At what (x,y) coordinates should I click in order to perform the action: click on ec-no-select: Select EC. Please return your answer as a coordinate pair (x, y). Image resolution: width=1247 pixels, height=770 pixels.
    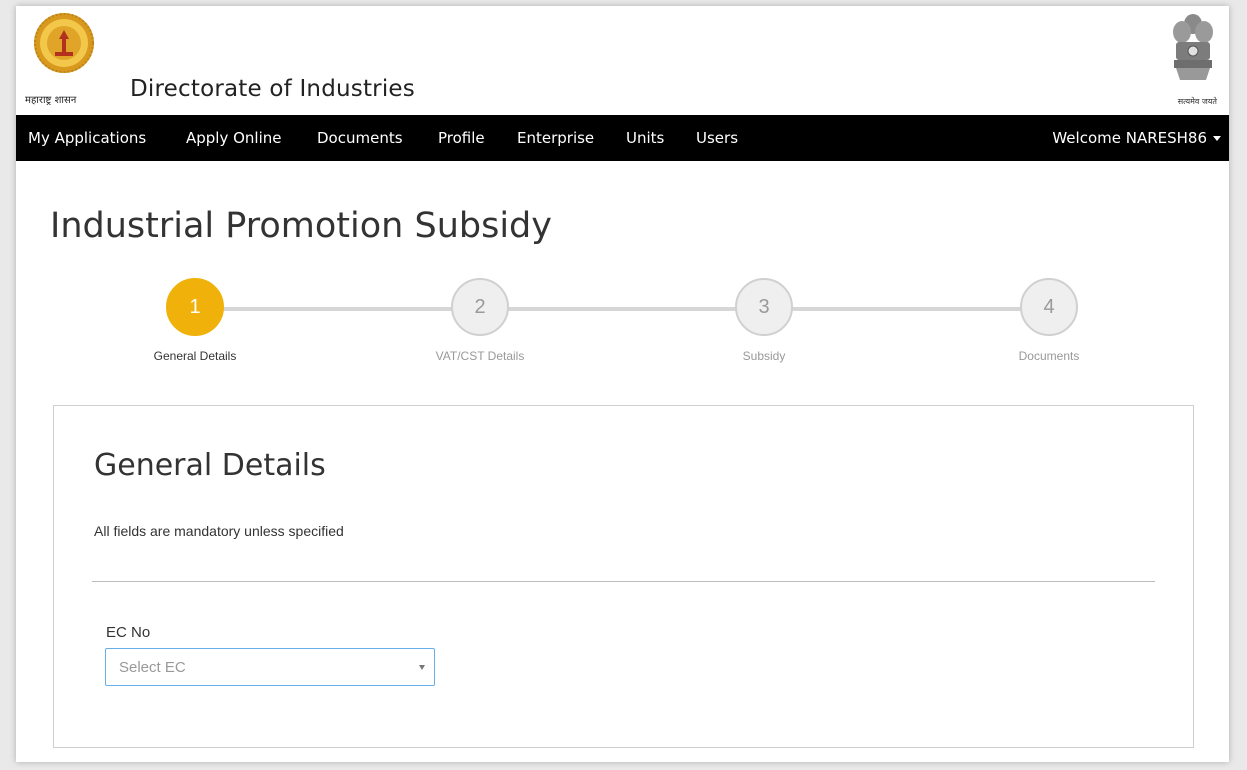
    Looking at the image, I should click on (270, 667).